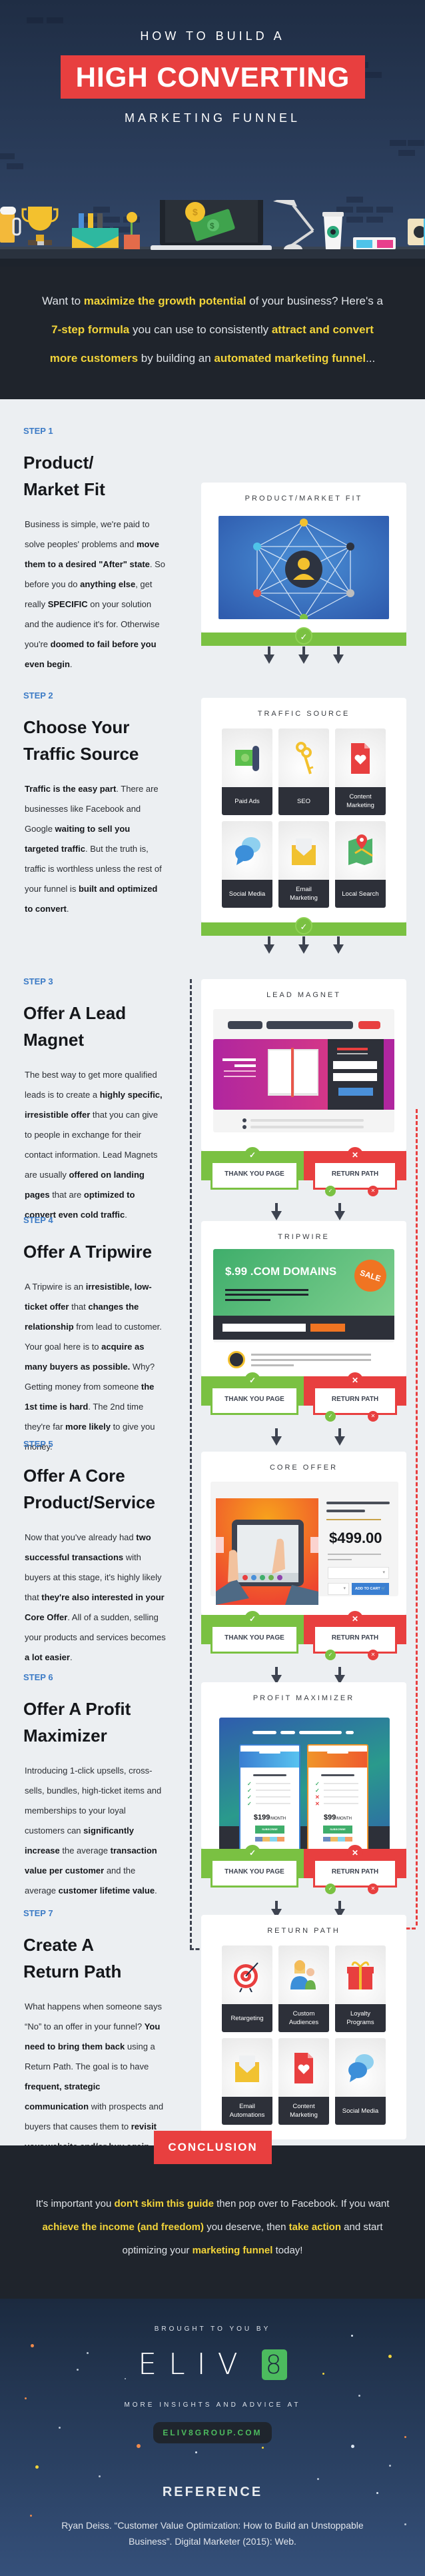 This screenshot has height=2576, width=425. I want to click on card-title: CORE OFFER, so click(303, 1468).